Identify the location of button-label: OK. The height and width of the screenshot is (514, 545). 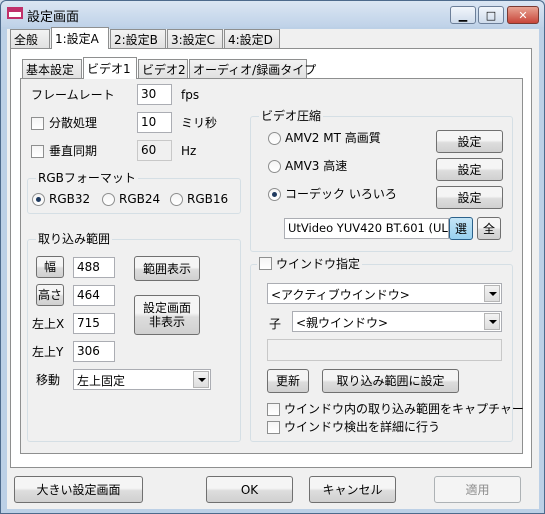
(249, 489).